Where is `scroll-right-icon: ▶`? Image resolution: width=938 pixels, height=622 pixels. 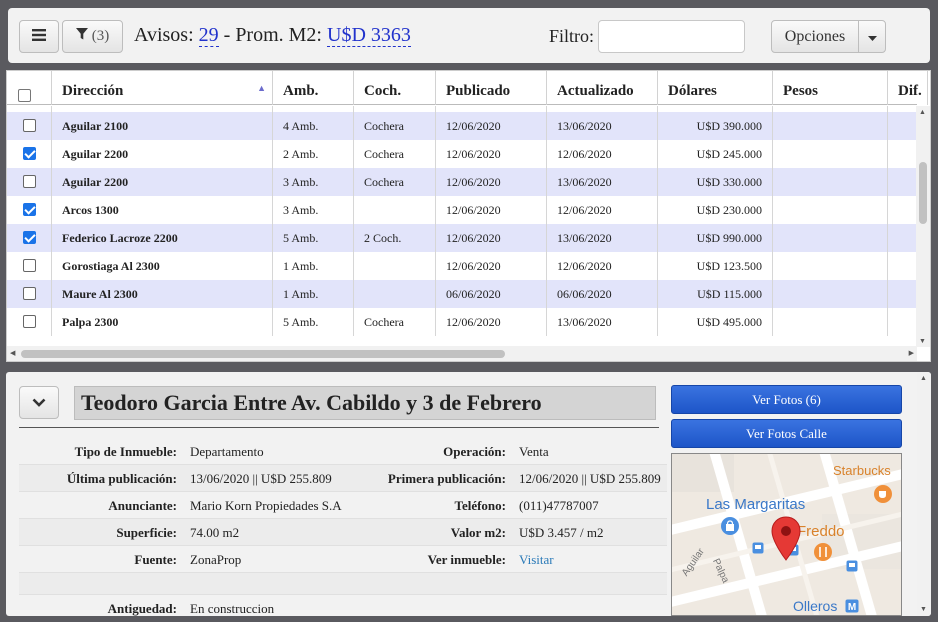
scroll-right-icon: ▶ is located at coordinates (911, 353).